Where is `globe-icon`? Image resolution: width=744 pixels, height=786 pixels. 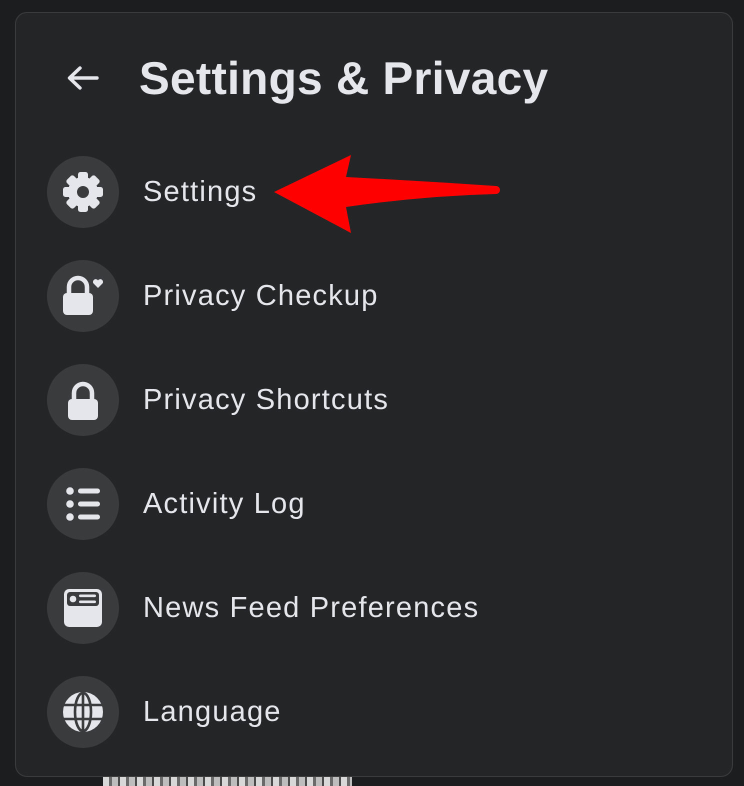 globe-icon is located at coordinates (83, 712).